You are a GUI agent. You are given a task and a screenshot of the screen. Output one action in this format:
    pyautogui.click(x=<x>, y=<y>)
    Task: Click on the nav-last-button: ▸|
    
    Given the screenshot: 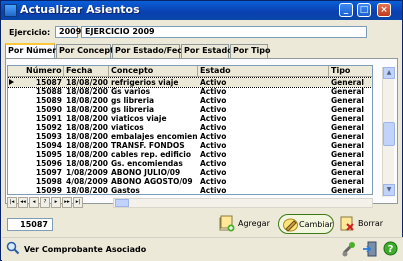 What is the action you would take?
    pyautogui.click(x=78, y=202)
    